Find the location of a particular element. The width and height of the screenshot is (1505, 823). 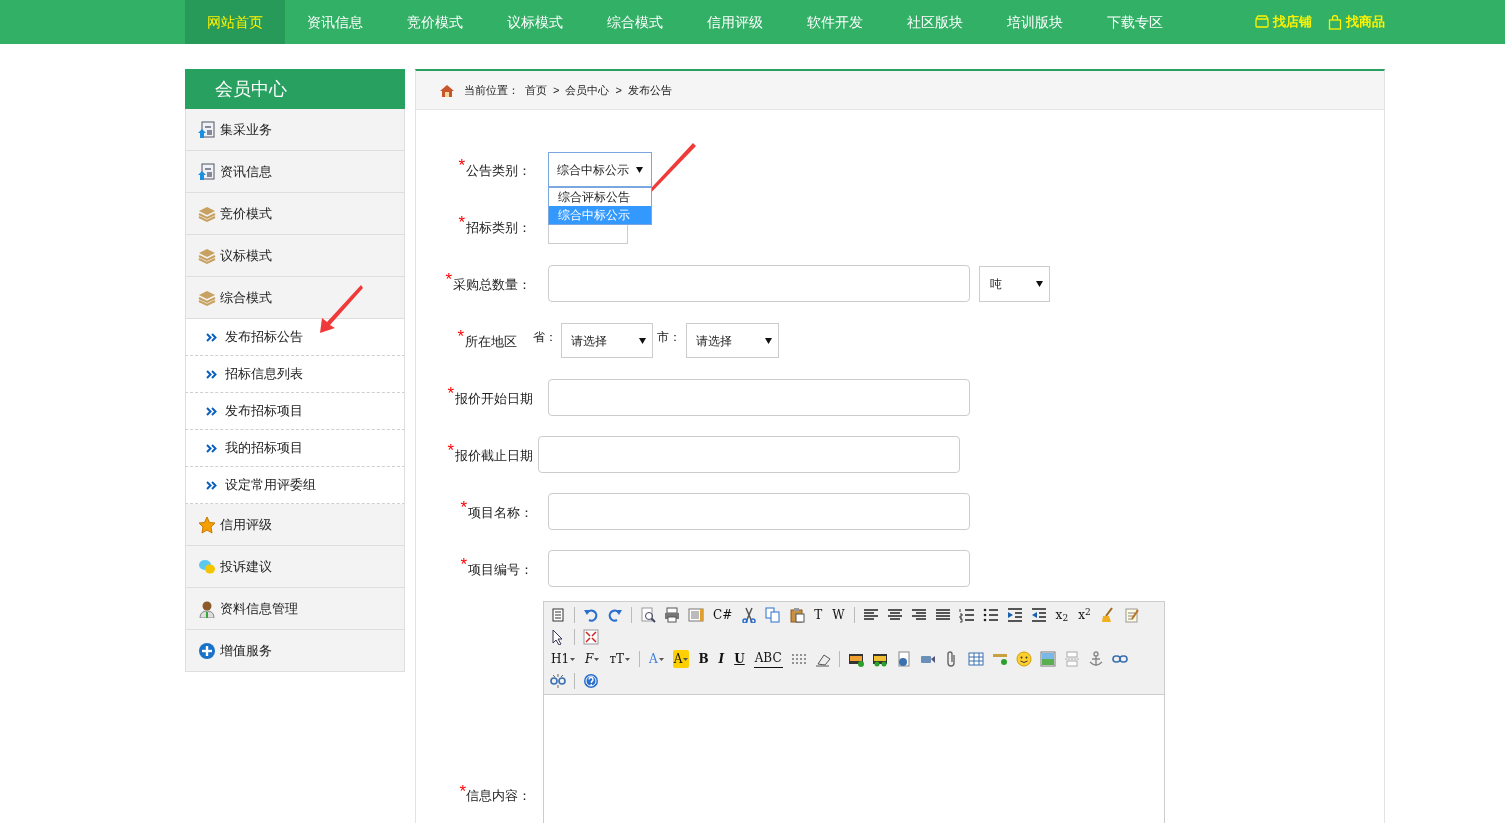

sidebar-item: 投诉建议 is located at coordinates (295, 567).